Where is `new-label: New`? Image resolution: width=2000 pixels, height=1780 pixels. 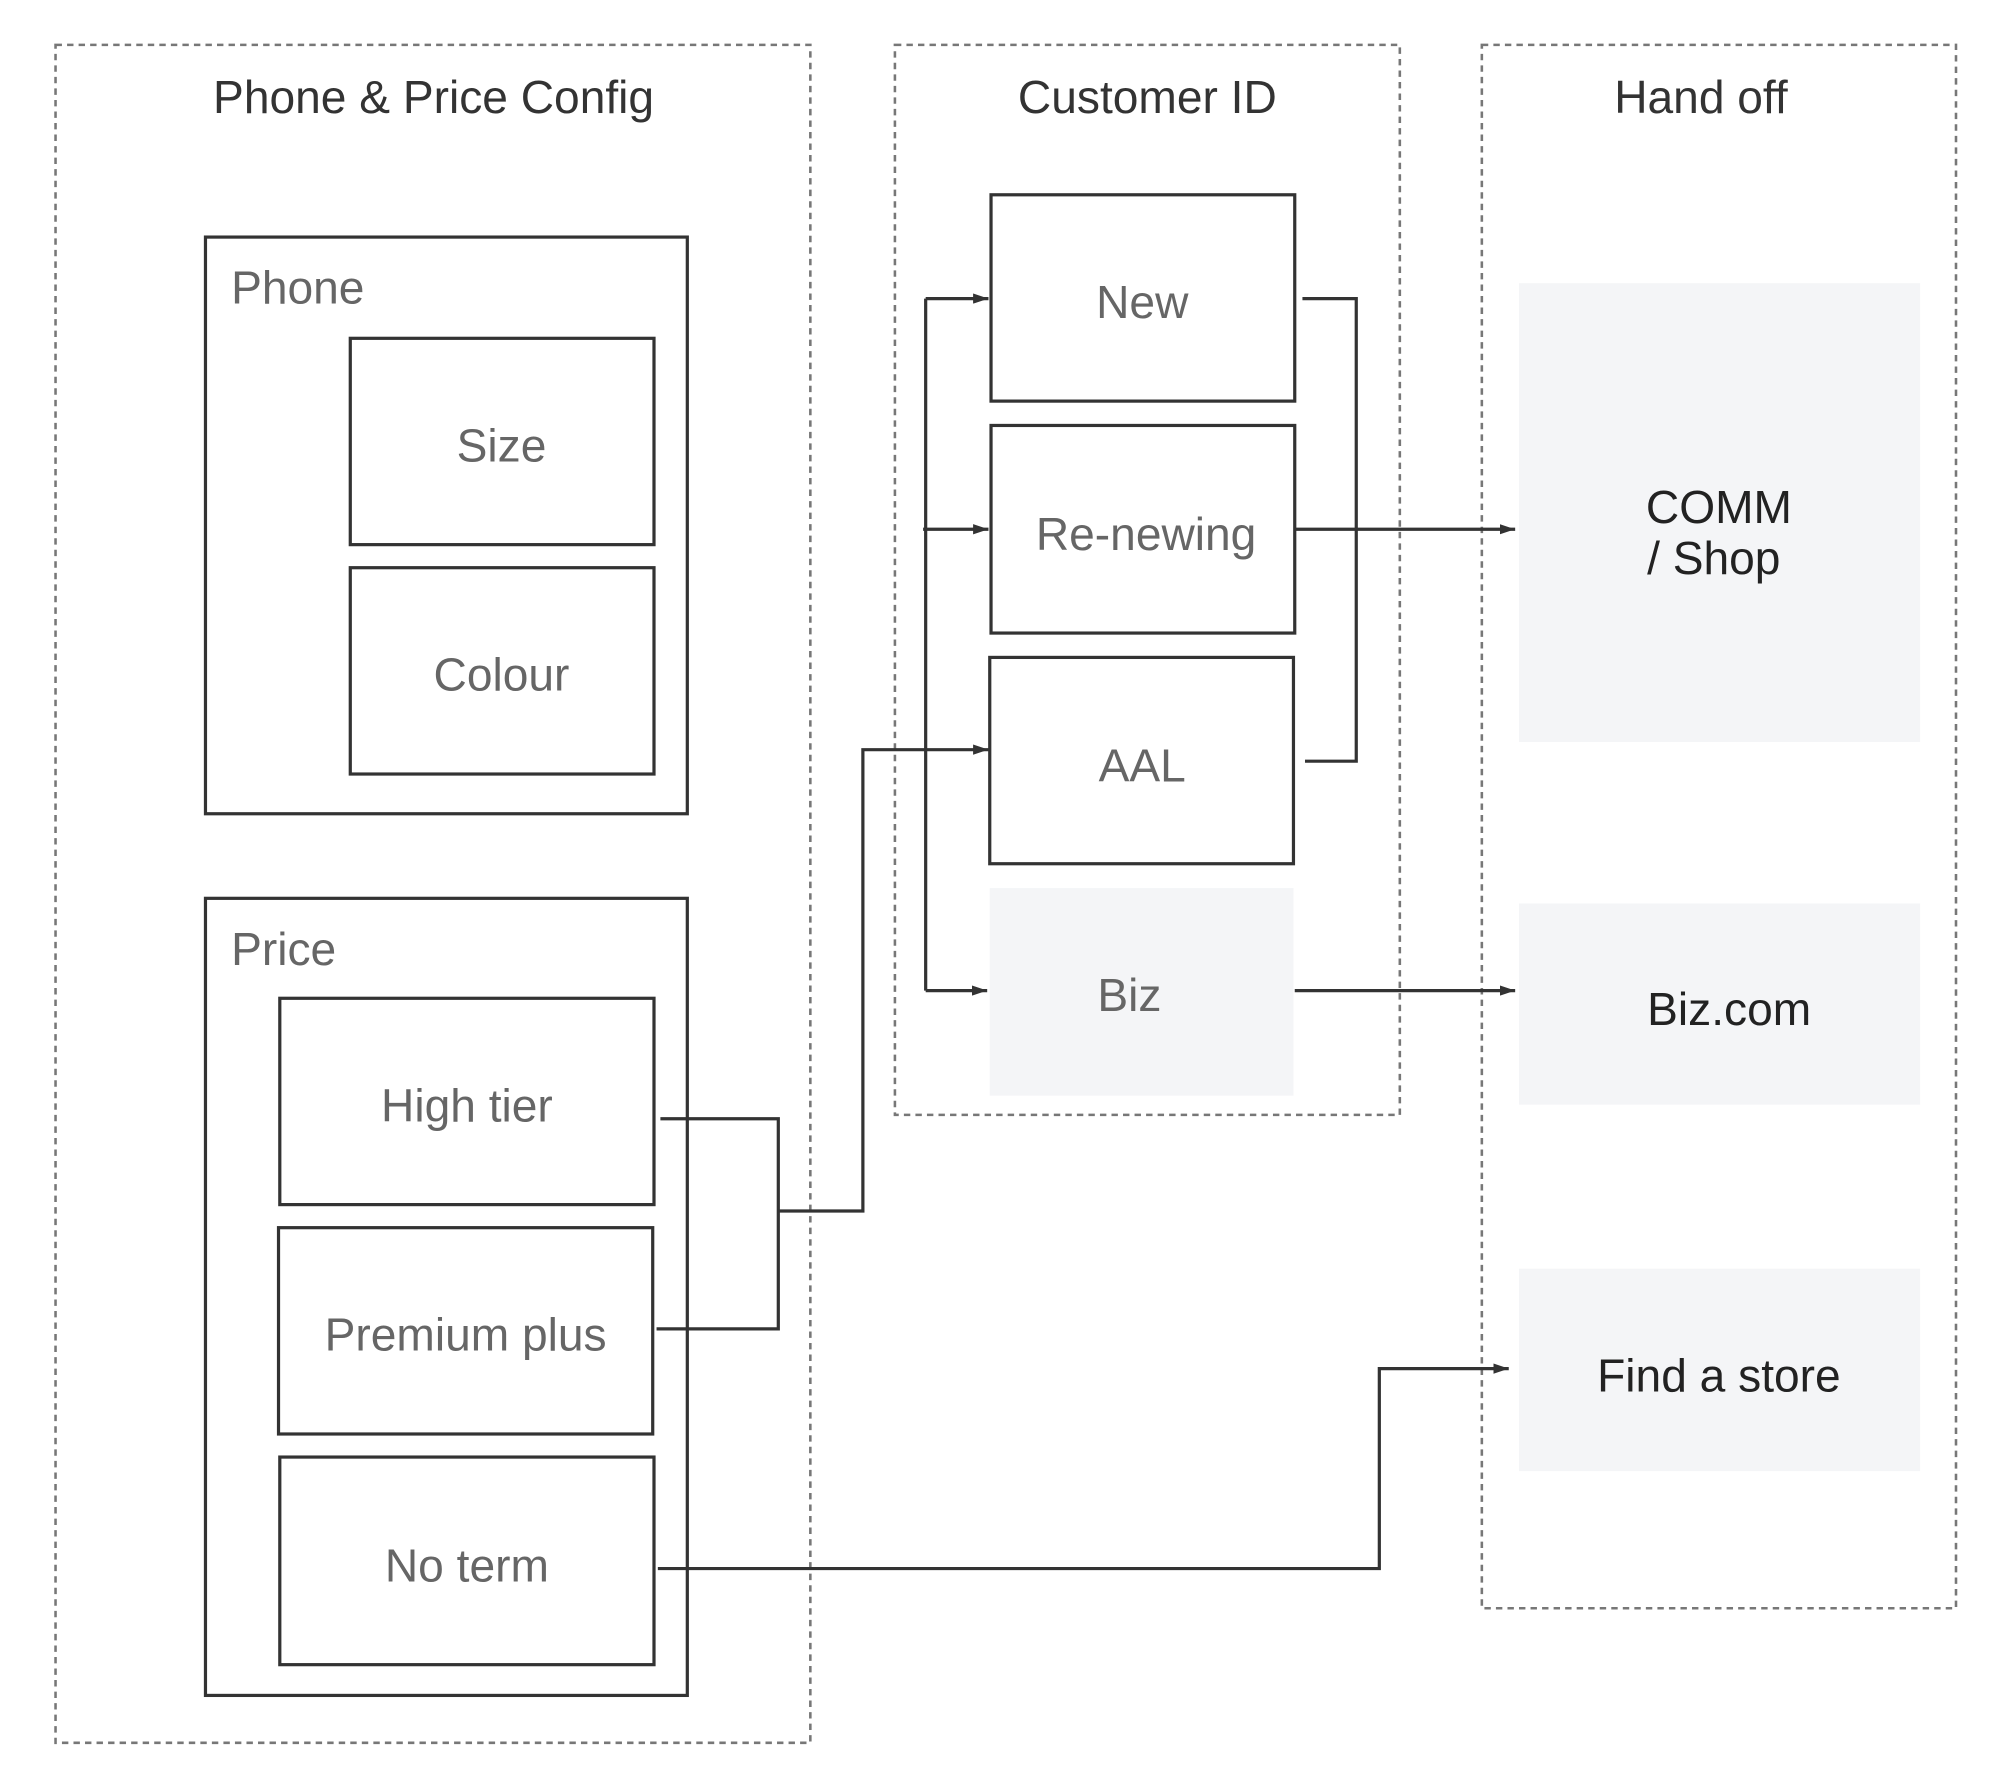
new-label: New is located at coordinates (1142, 302).